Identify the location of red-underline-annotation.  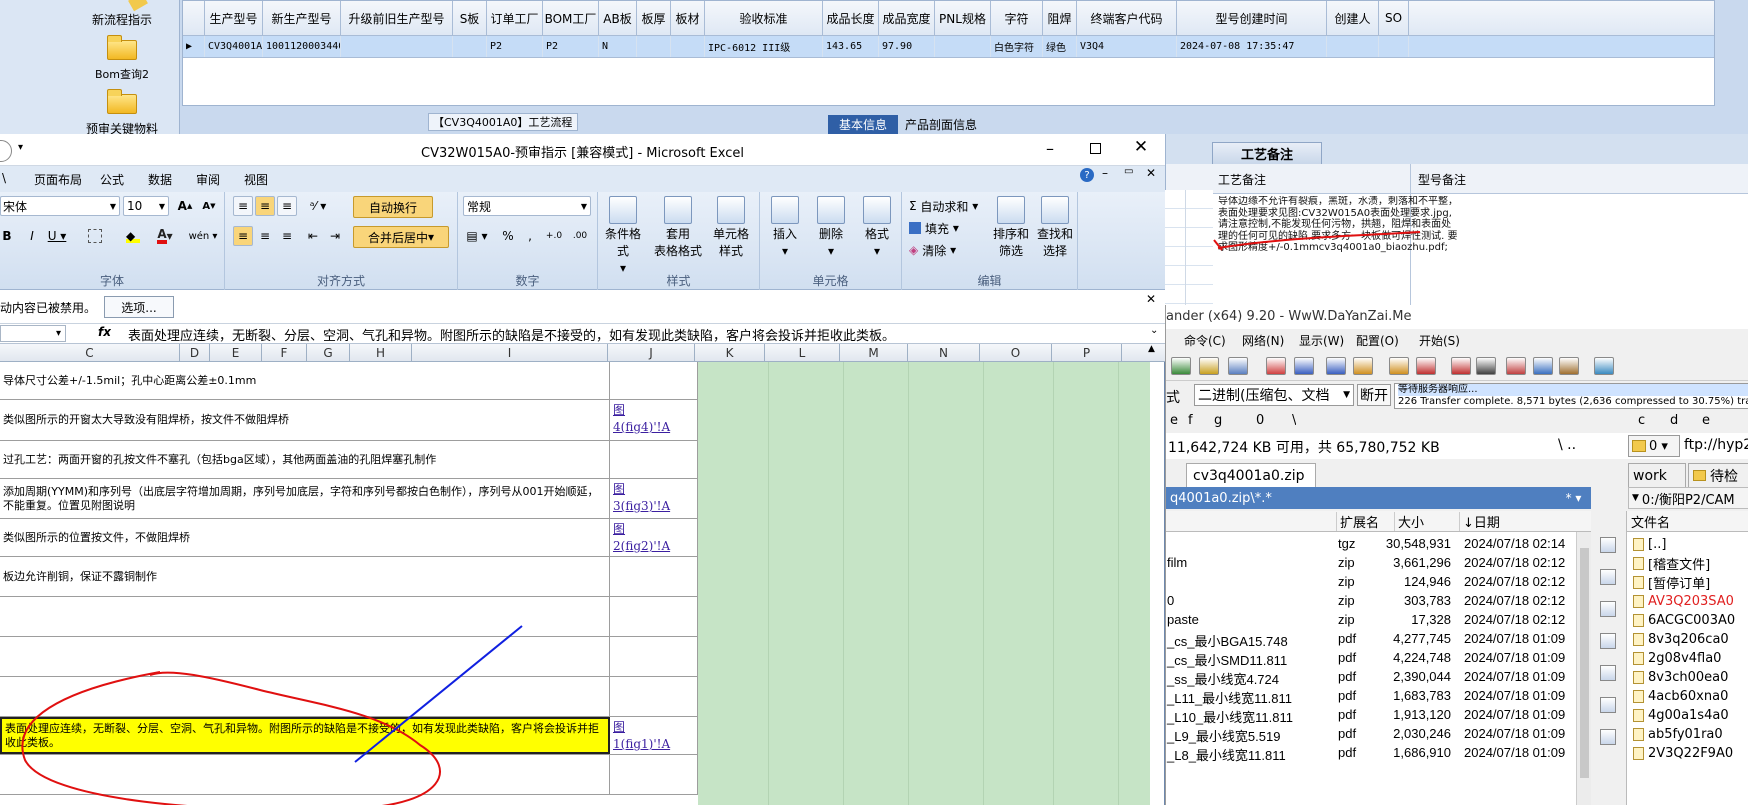
(1319, 240).